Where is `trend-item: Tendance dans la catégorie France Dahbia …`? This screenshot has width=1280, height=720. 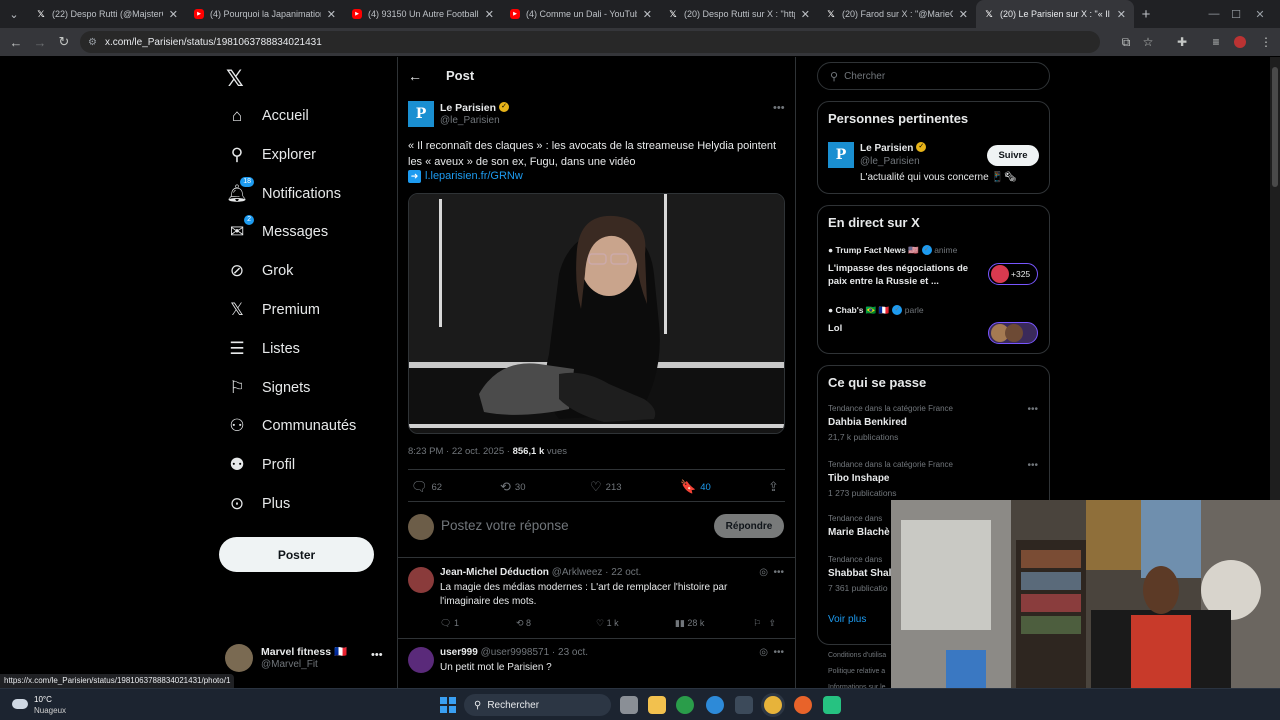 trend-item: Tendance dans la catégorie France Dahbia … is located at coordinates (933, 423).